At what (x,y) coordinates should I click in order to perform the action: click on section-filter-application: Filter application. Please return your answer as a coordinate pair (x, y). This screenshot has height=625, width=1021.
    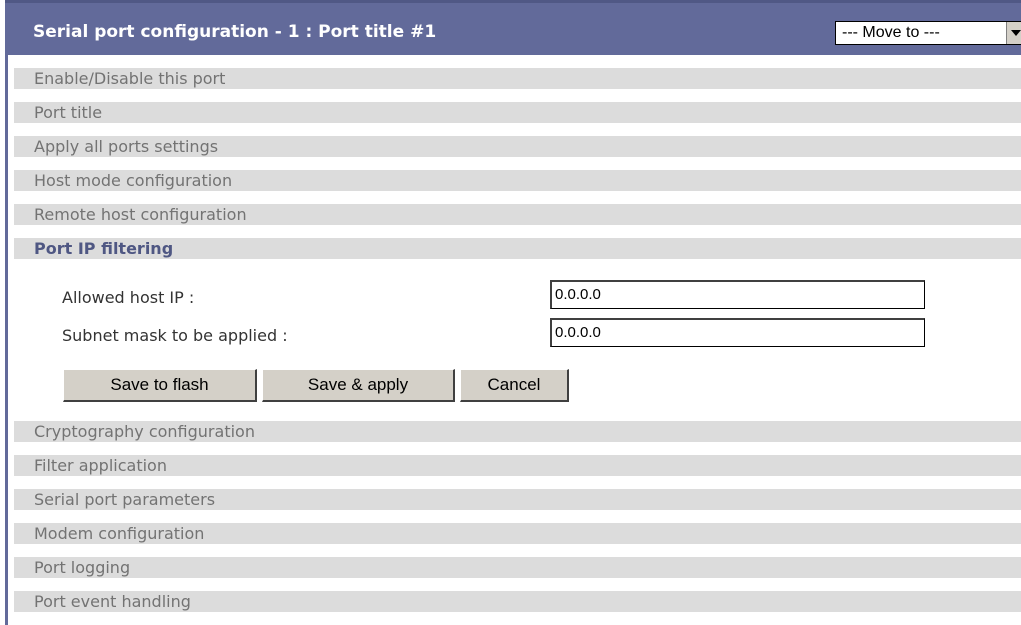
    Looking at the image, I should click on (517, 465).